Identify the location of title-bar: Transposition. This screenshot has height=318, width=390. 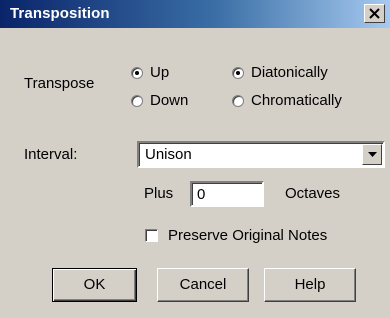
(195, 14).